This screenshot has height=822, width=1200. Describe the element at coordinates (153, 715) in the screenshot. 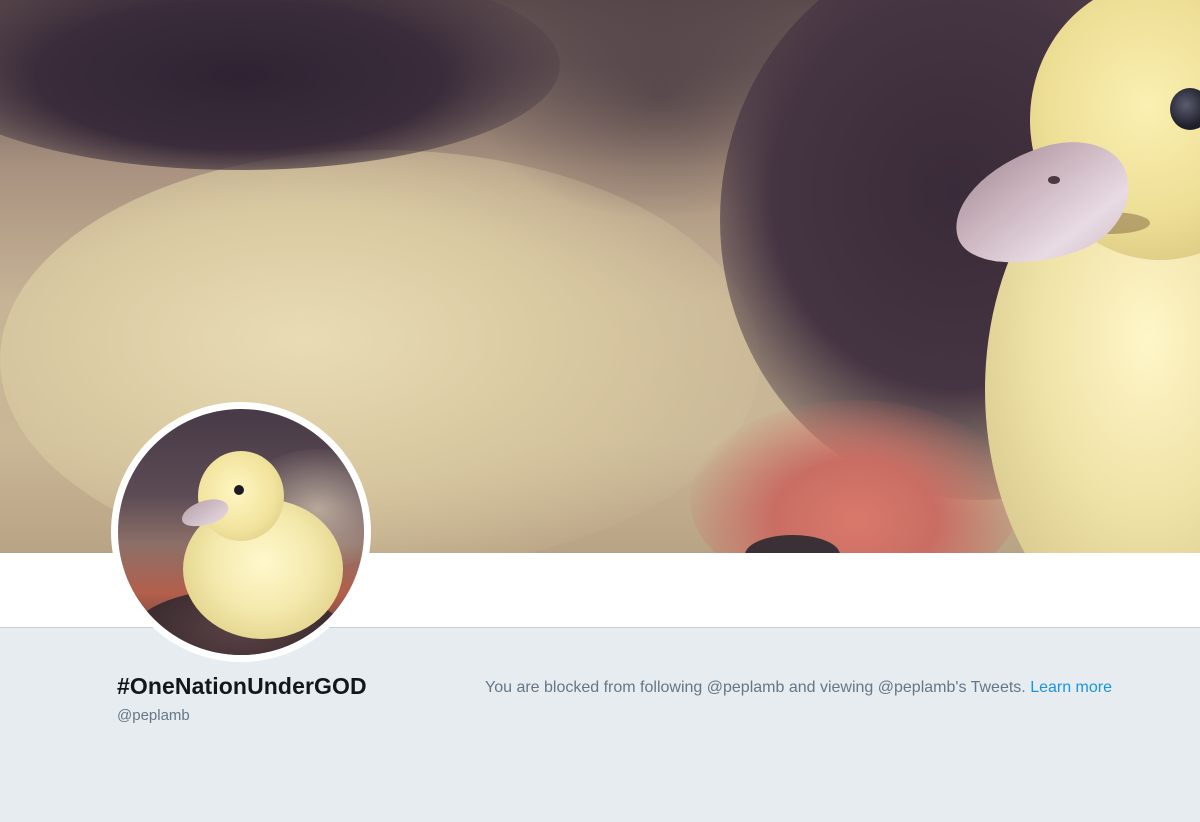

I see `profile-handle: @peplamb` at that location.